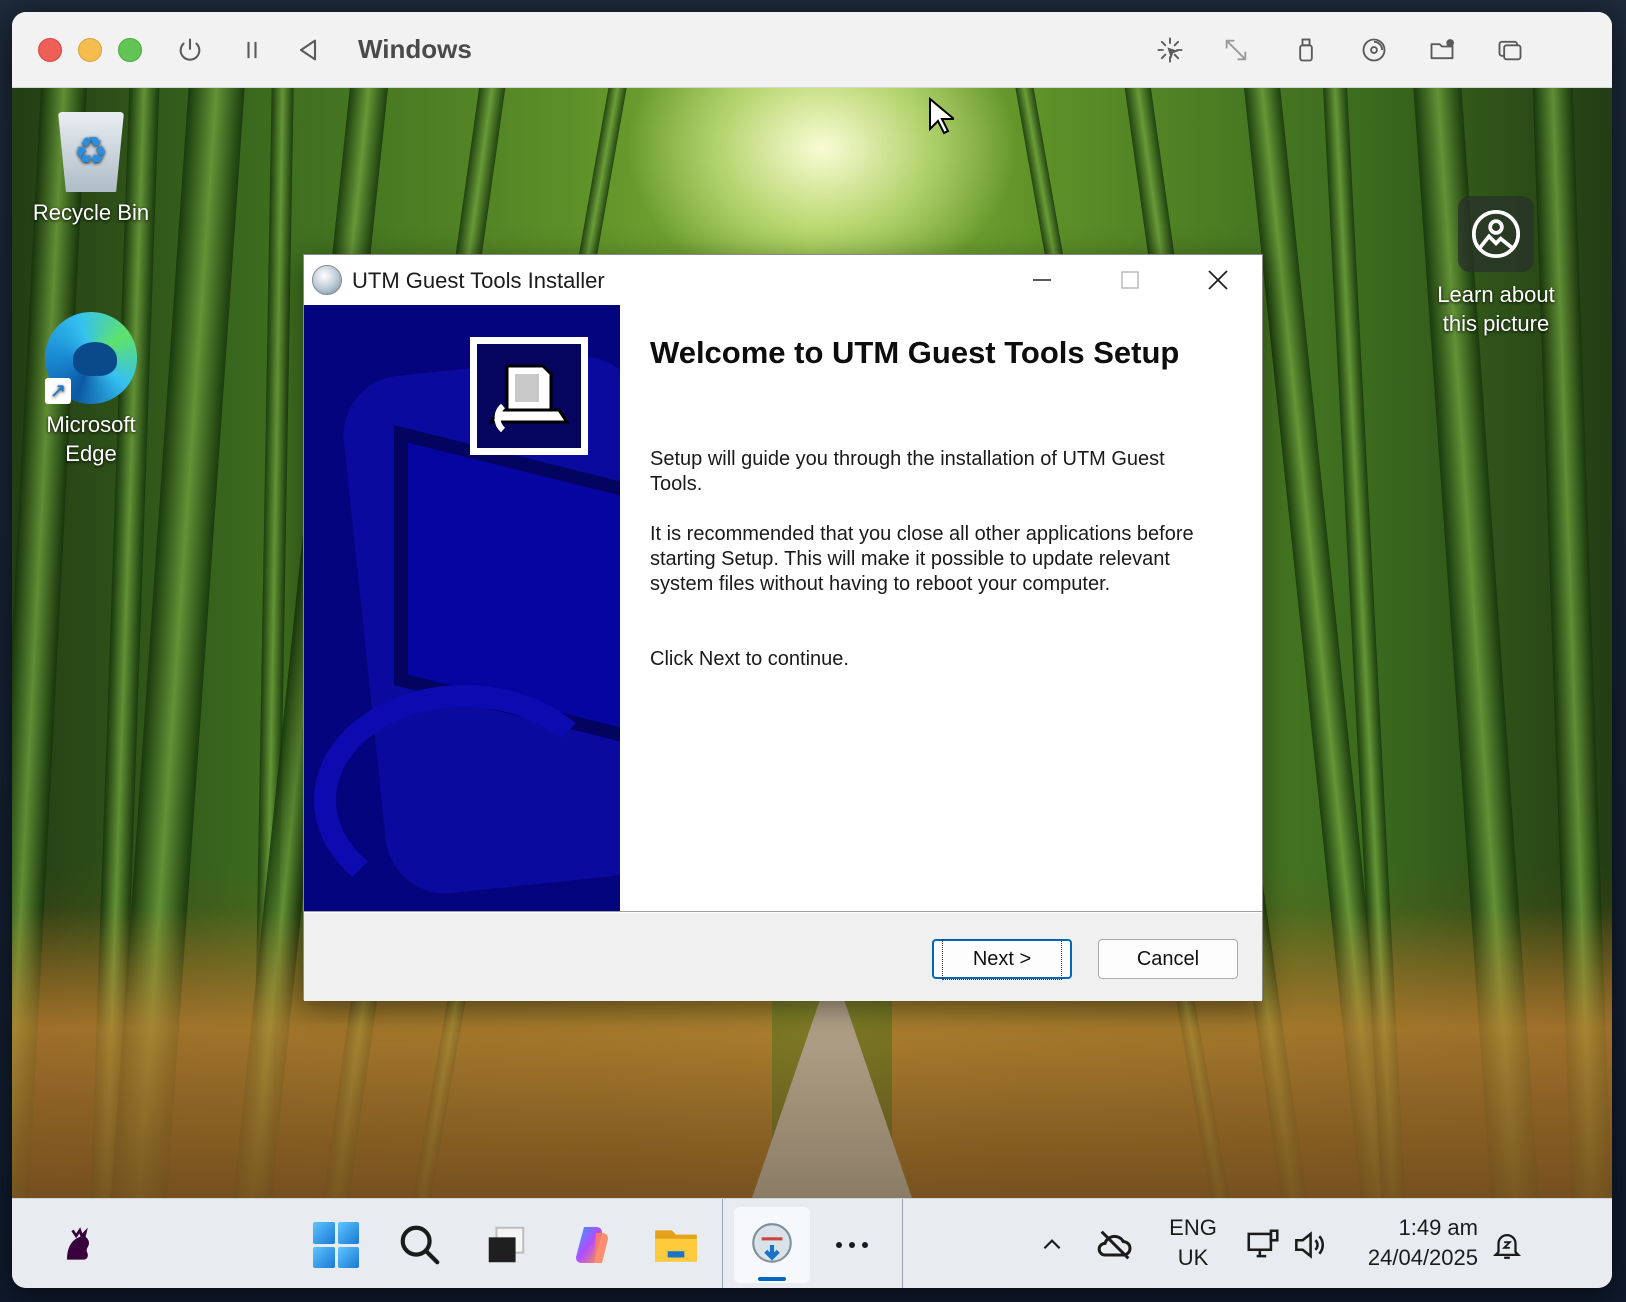 This screenshot has width=1626, height=1302. What do you see at coordinates (749, 659) in the screenshot?
I see `continue-paragraph: Click Next to continue.` at bounding box center [749, 659].